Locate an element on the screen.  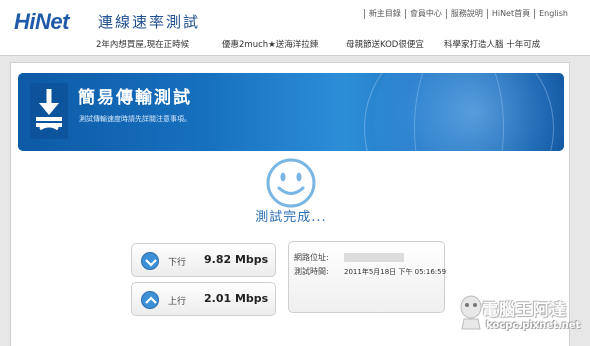
download-speed-box: 下行 9.82 Mbps is located at coordinates (203, 260).